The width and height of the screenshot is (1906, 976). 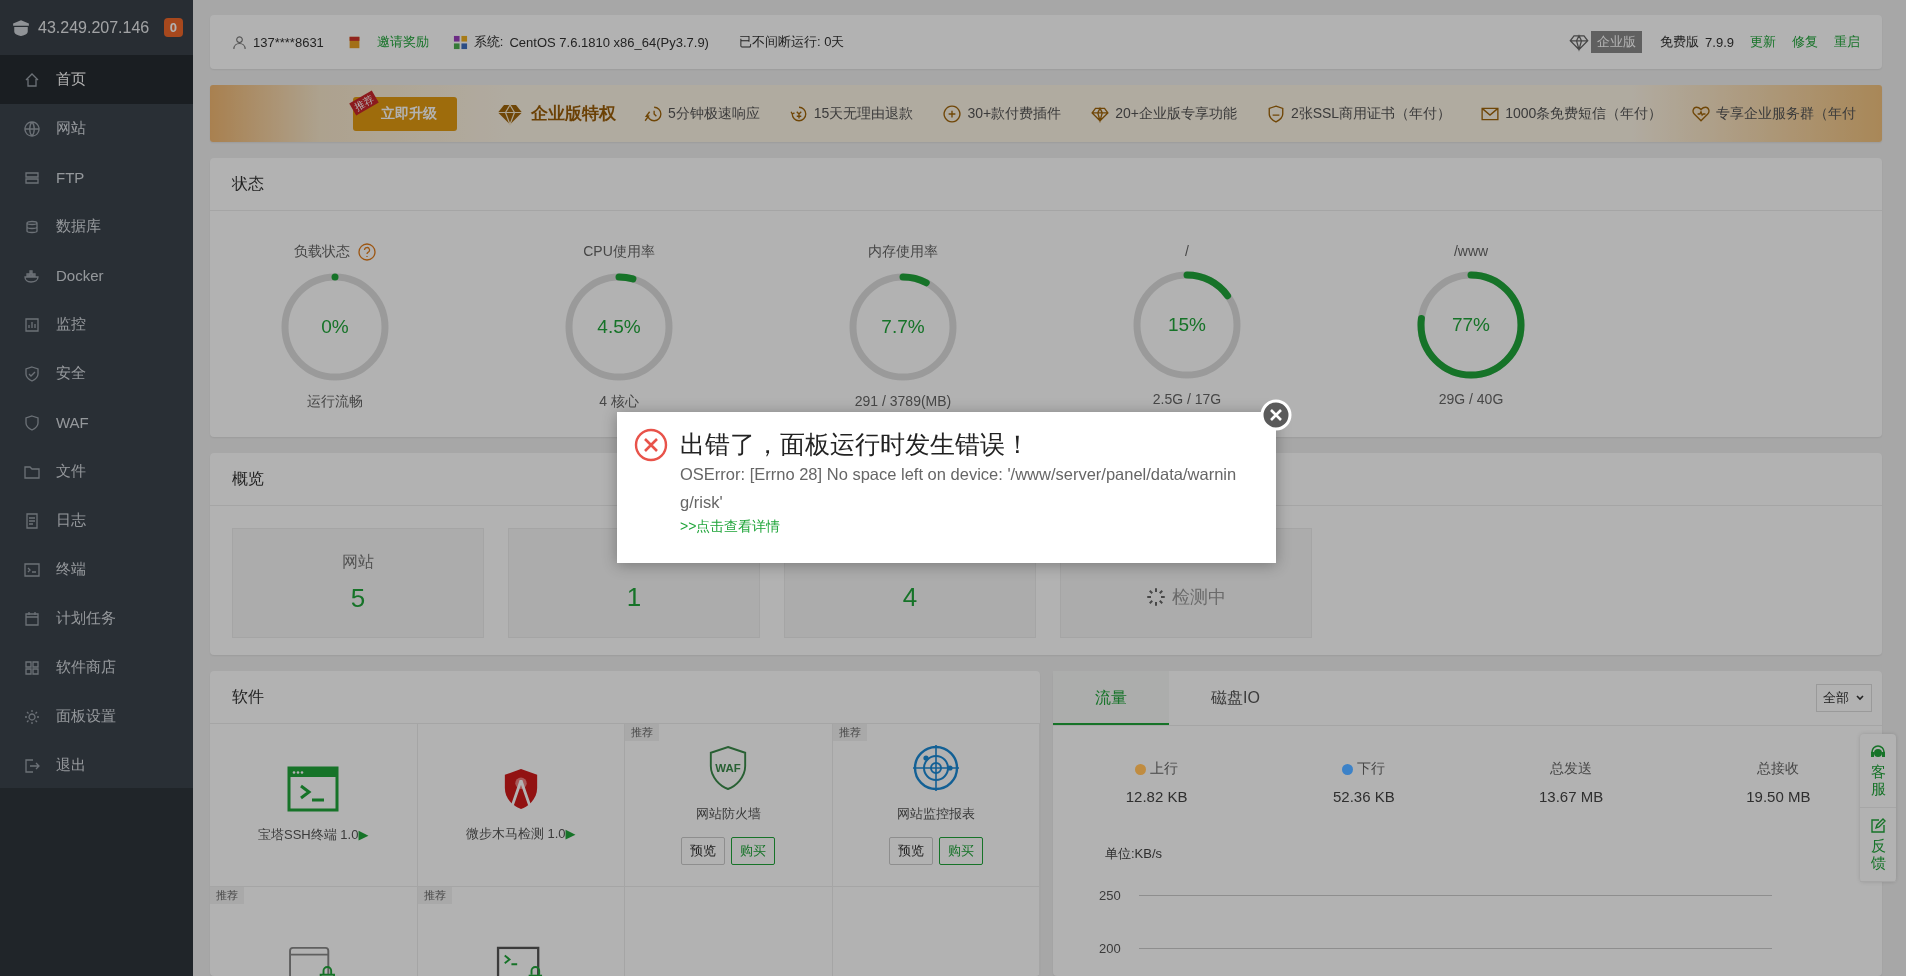 What do you see at coordinates (1786, 113) in the screenshot?
I see `feature-text: 专享企业服务群（年付` at bounding box center [1786, 113].